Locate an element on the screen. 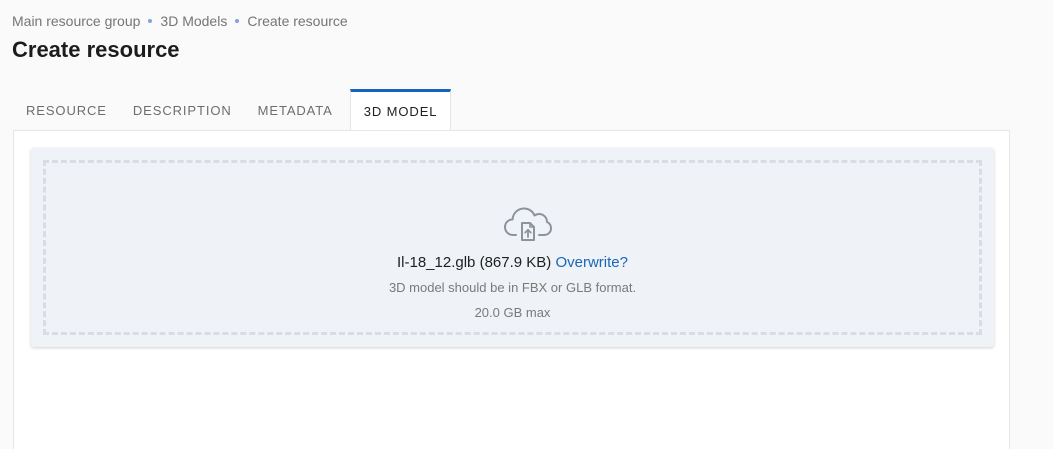 The image size is (1053, 449). tab-3d-model: 3D MODEL is located at coordinates (400, 110).